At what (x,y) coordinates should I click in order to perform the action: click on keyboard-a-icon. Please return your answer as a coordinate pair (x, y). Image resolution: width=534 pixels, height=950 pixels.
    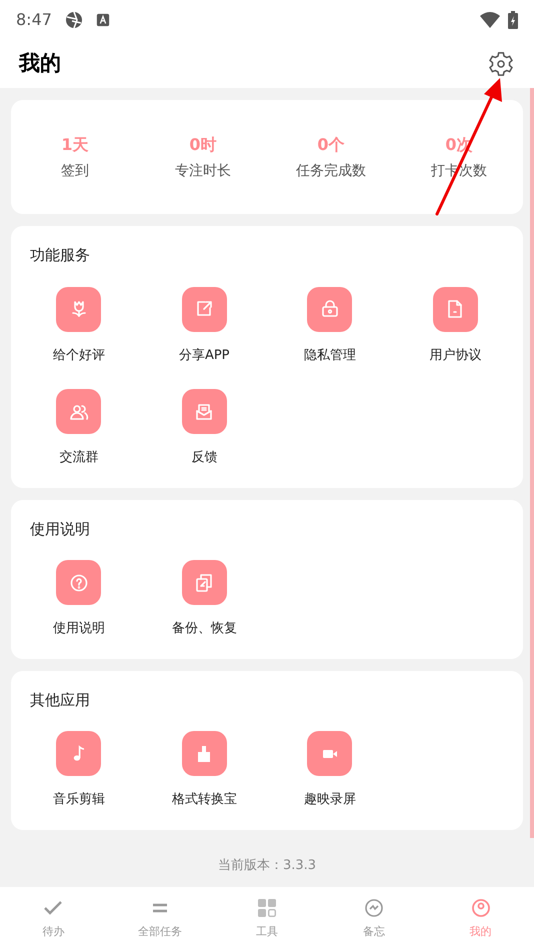
    Looking at the image, I should click on (103, 20).